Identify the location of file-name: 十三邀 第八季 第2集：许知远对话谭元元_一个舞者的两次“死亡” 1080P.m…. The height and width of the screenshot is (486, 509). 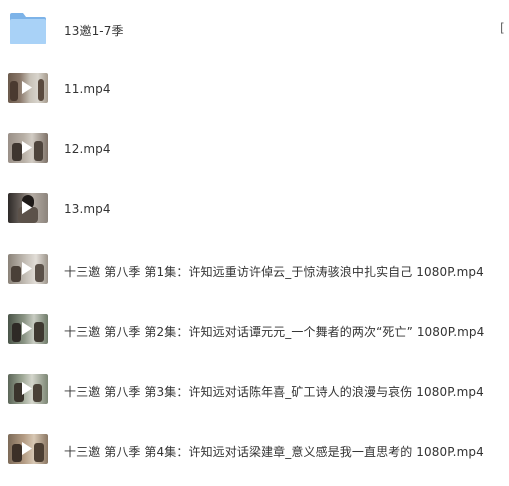
(274, 332).